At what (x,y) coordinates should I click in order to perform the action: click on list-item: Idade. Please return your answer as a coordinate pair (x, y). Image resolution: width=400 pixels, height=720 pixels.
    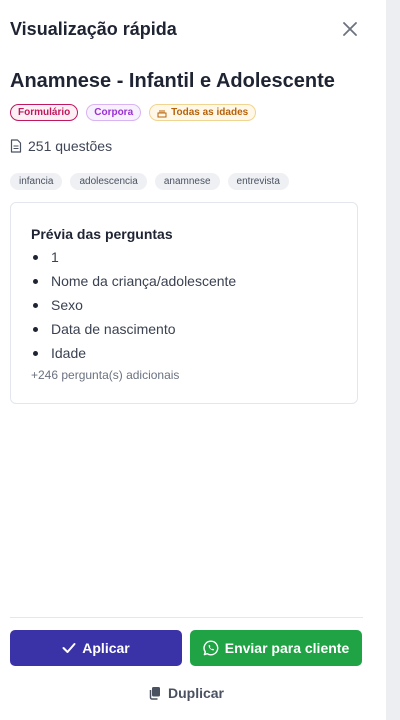
    Looking at the image, I should click on (133, 353).